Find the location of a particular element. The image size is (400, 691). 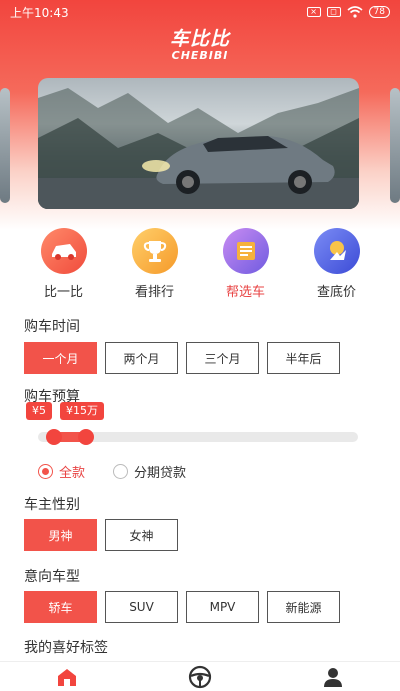

gender-title: 车主性别 is located at coordinates (52, 505).